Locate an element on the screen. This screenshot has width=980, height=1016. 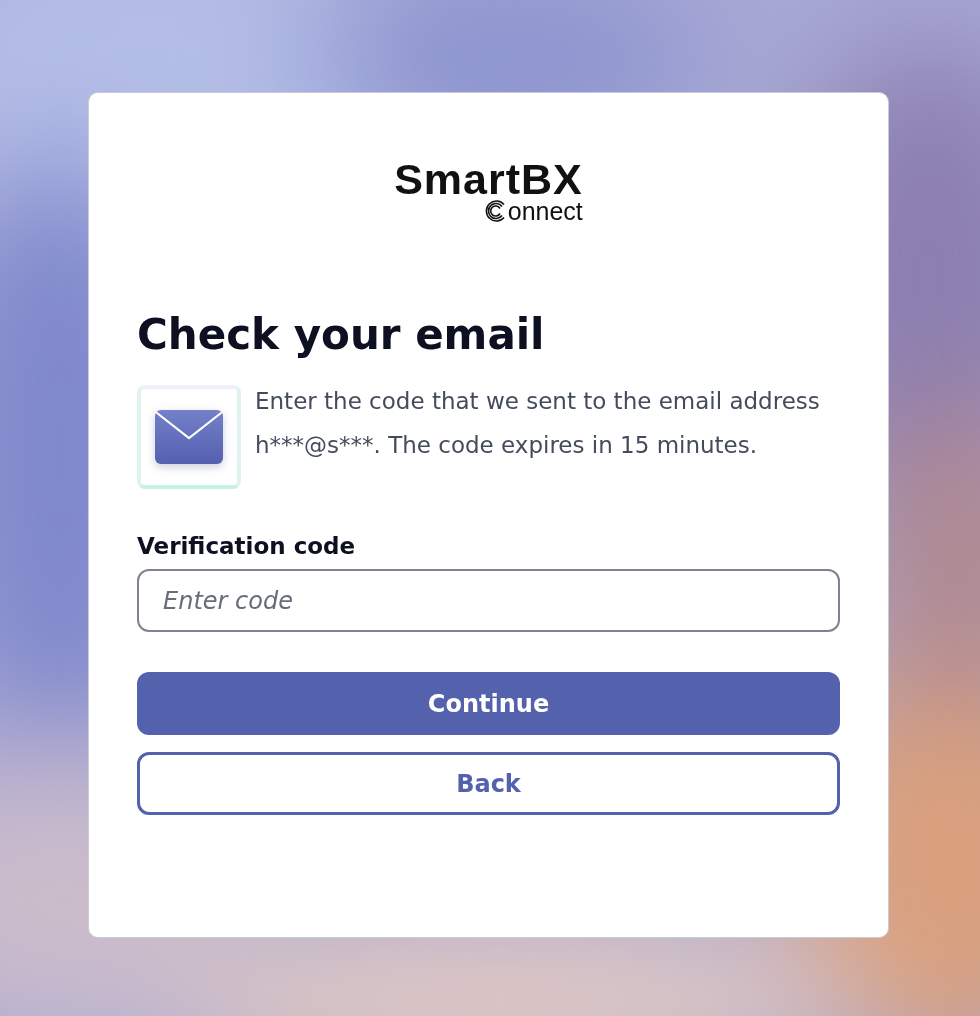
back-button: Back is located at coordinates (488, 783).